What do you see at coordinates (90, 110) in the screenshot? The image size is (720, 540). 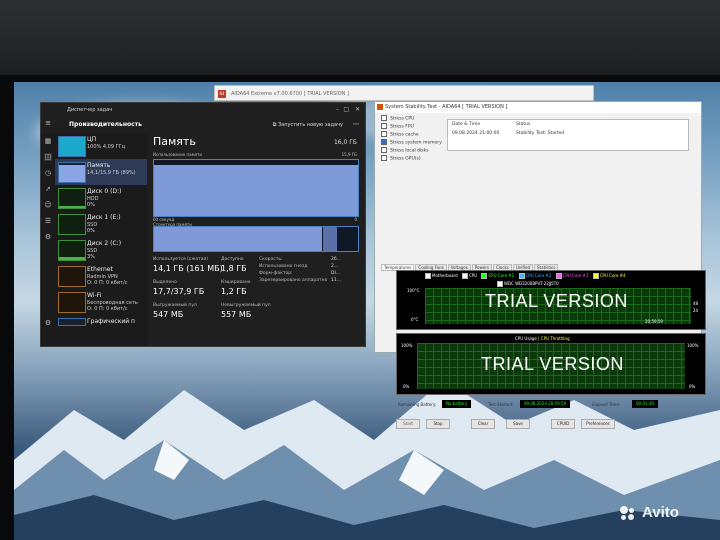 I see `window-title: Диспетчер задач` at bounding box center [90, 110].